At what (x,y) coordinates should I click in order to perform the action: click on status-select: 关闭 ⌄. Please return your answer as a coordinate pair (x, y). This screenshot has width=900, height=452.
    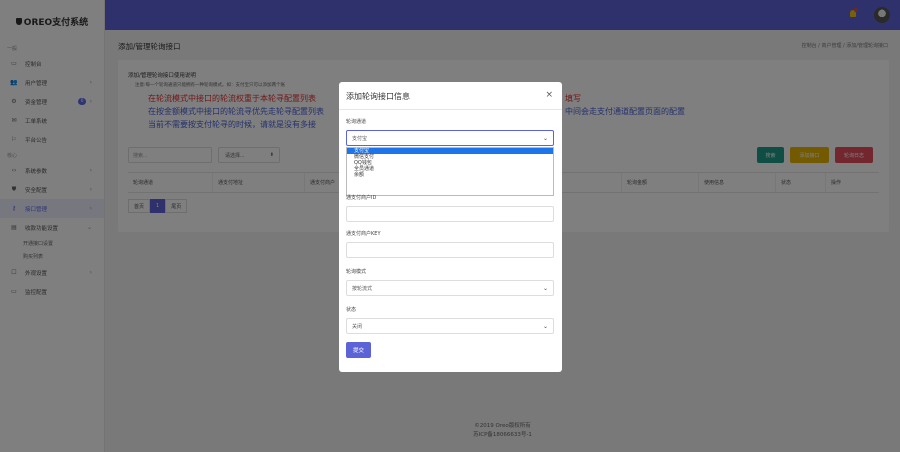
    Looking at the image, I should click on (450, 326).